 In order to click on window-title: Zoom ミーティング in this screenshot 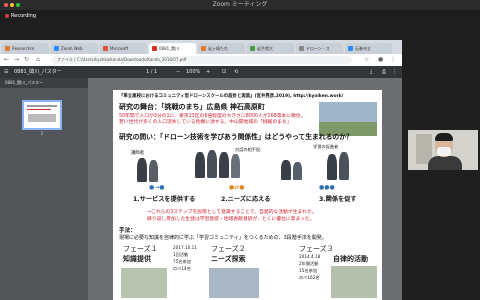, I will do `click(240, 4)`.